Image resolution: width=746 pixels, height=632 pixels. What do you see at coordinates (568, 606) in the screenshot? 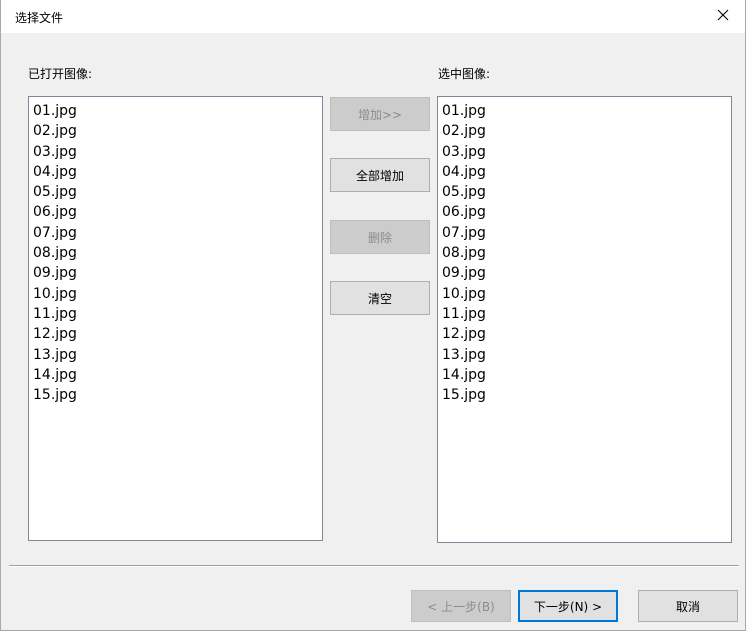
I see `next-button: 下一步(N) >` at bounding box center [568, 606].